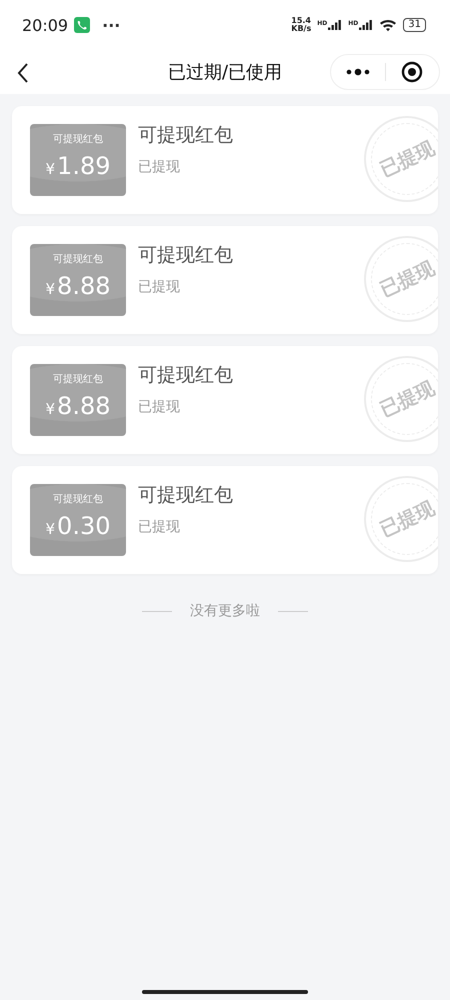 Image resolution: width=450 pixels, height=1000 pixels. What do you see at coordinates (225, 72) in the screenshot?
I see `page-title: 已过期/已使用` at bounding box center [225, 72].